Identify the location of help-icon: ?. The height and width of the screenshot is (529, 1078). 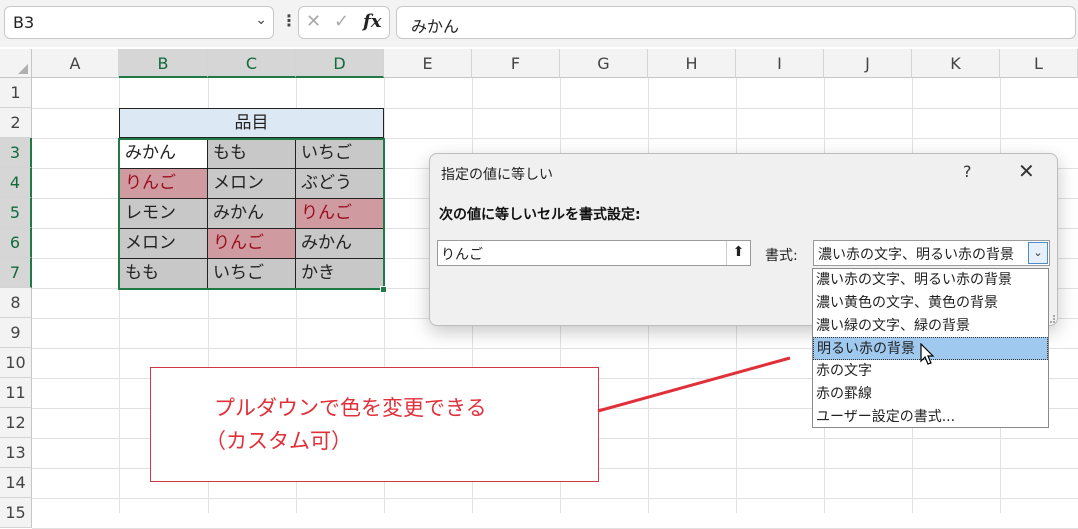
(967, 171).